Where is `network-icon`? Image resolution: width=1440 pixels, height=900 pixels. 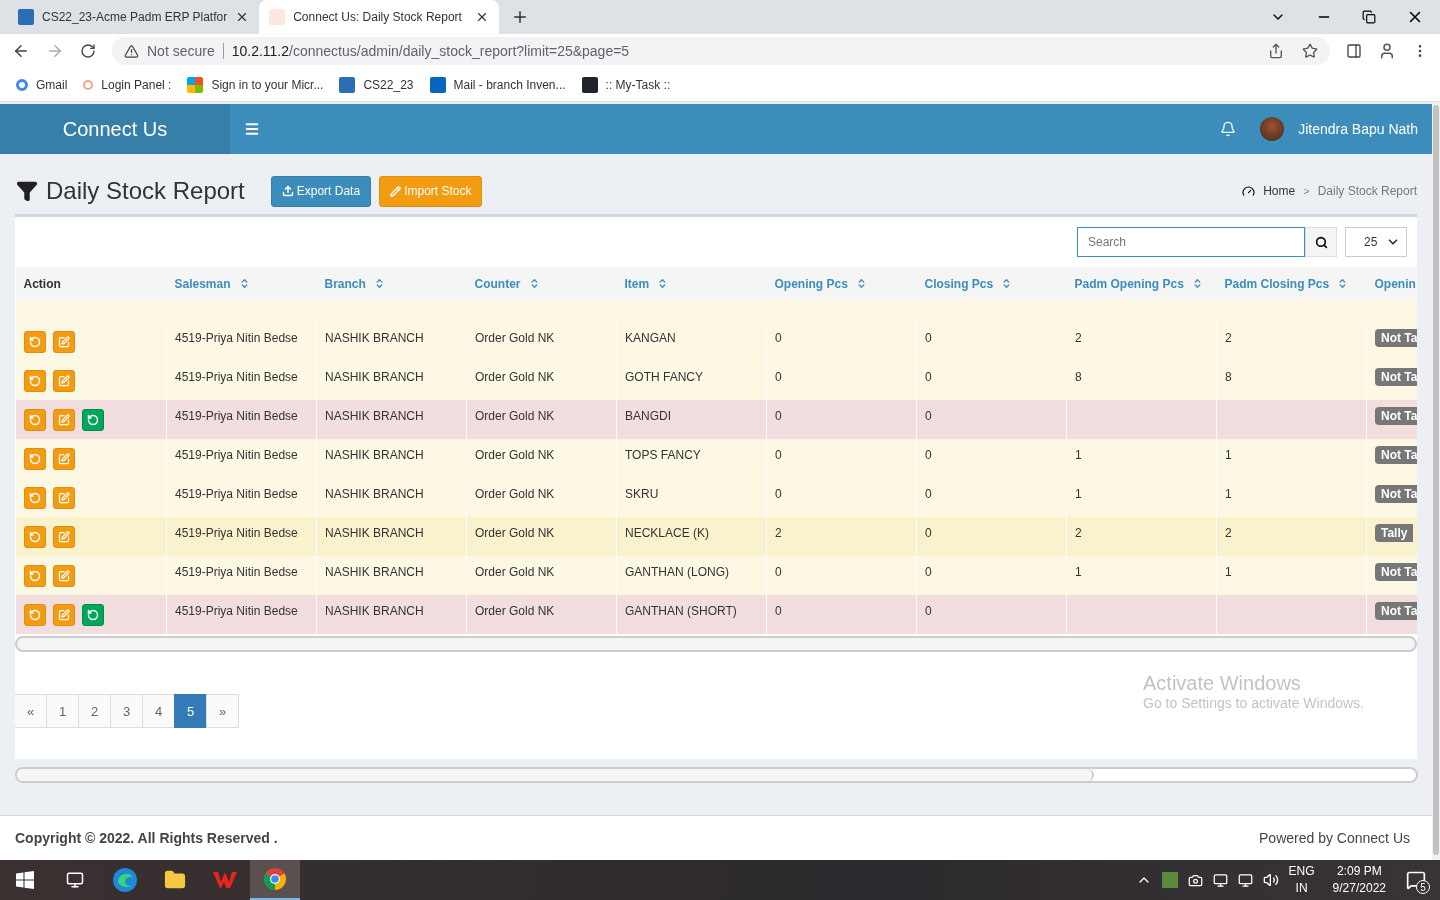 network-icon is located at coordinates (1245, 880).